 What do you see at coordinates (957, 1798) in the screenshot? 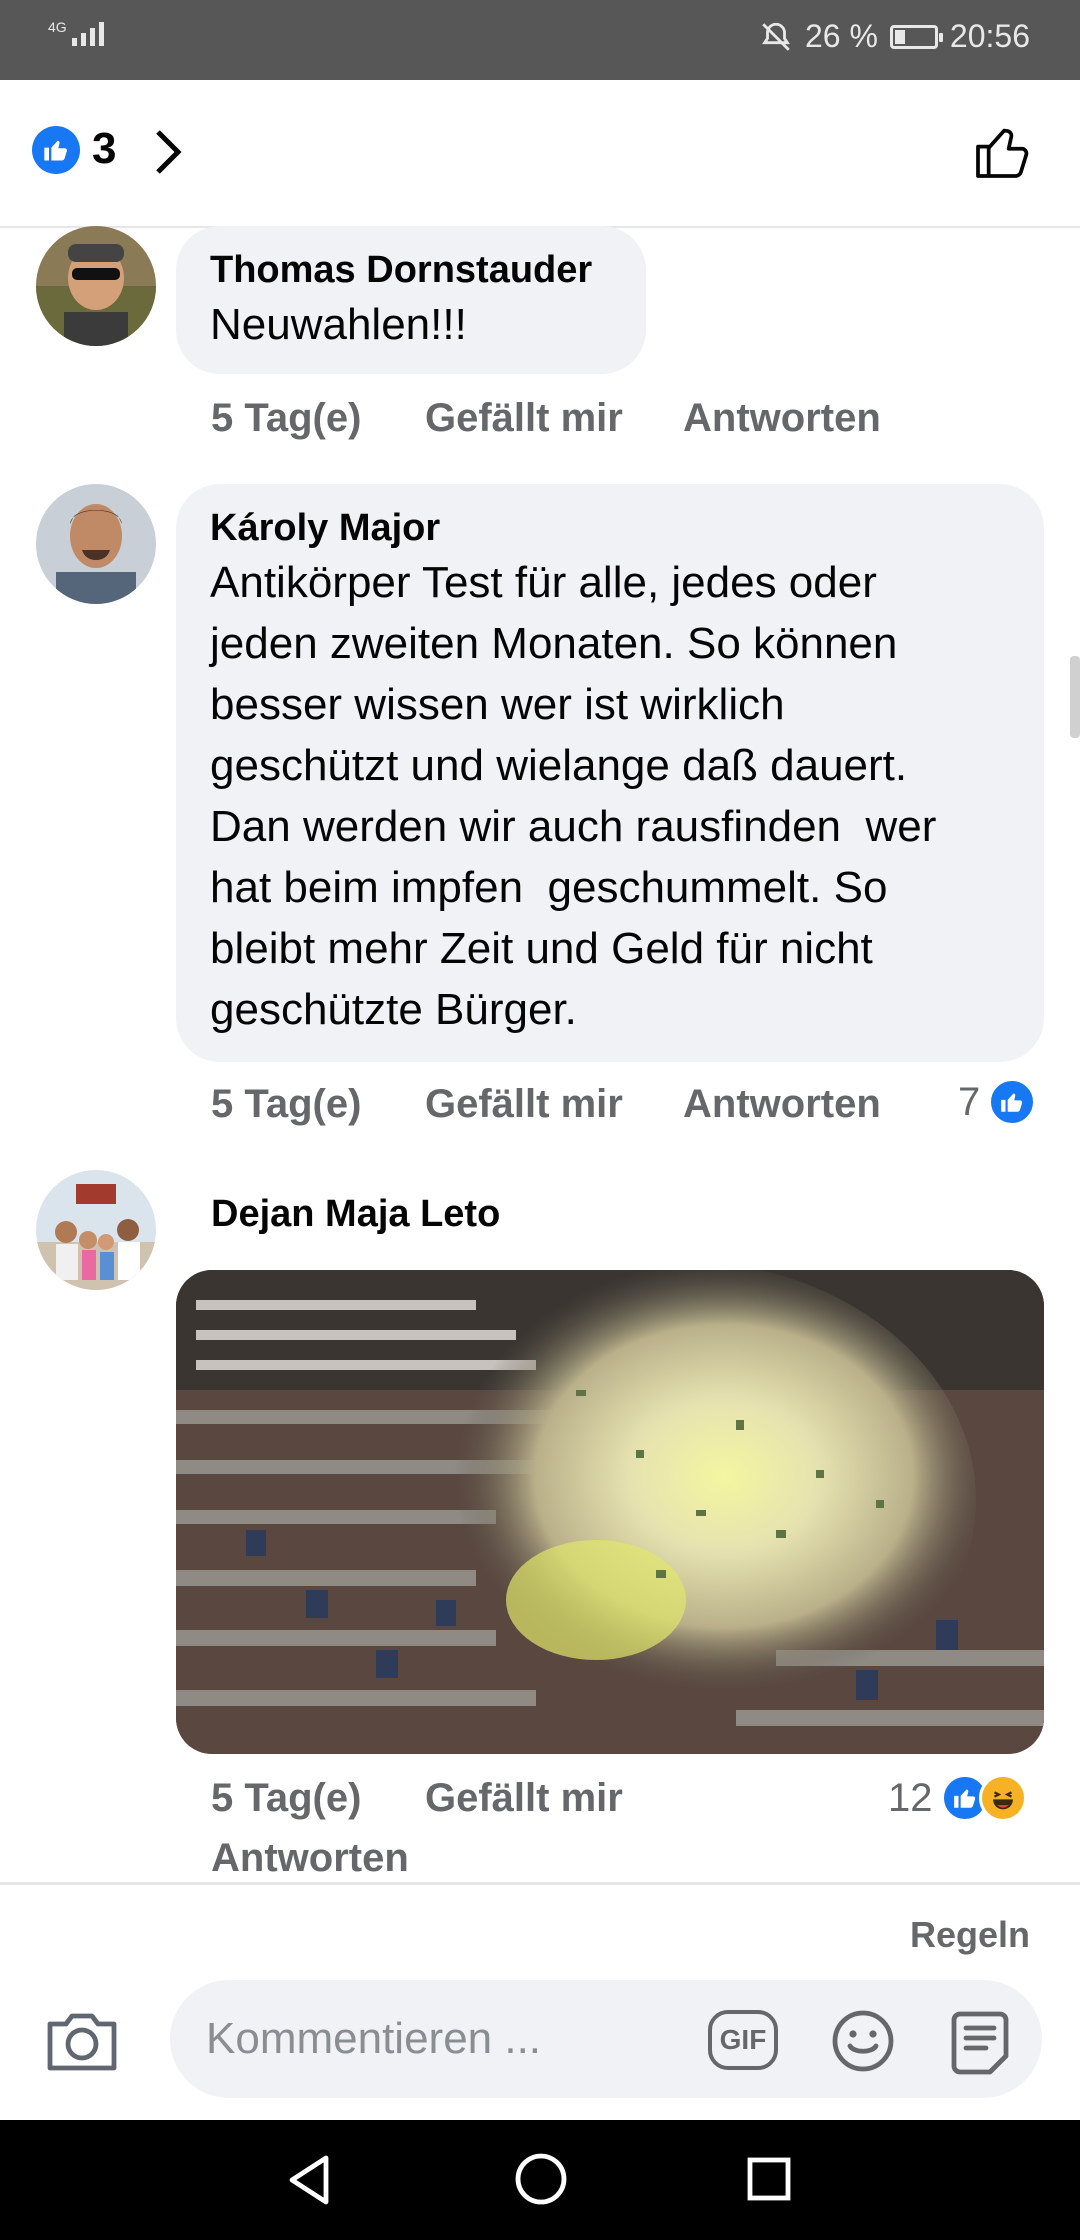
I see `comment-reactions: 12` at bounding box center [957, 1798].